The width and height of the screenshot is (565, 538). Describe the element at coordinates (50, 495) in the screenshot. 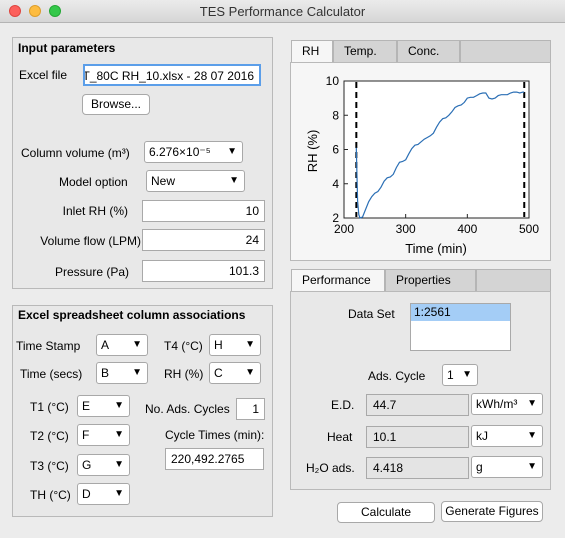

I see `th-label: TH (°C)` at that location.